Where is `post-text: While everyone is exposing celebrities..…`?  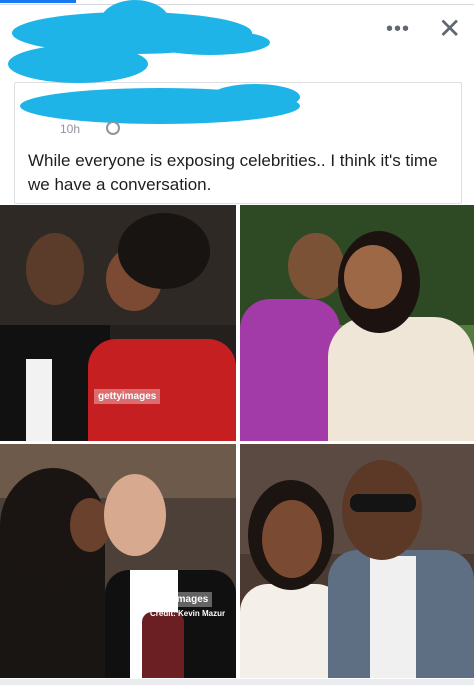
post-text: While everyone is exposing celebrities..… is located at coordinates (233, 172).